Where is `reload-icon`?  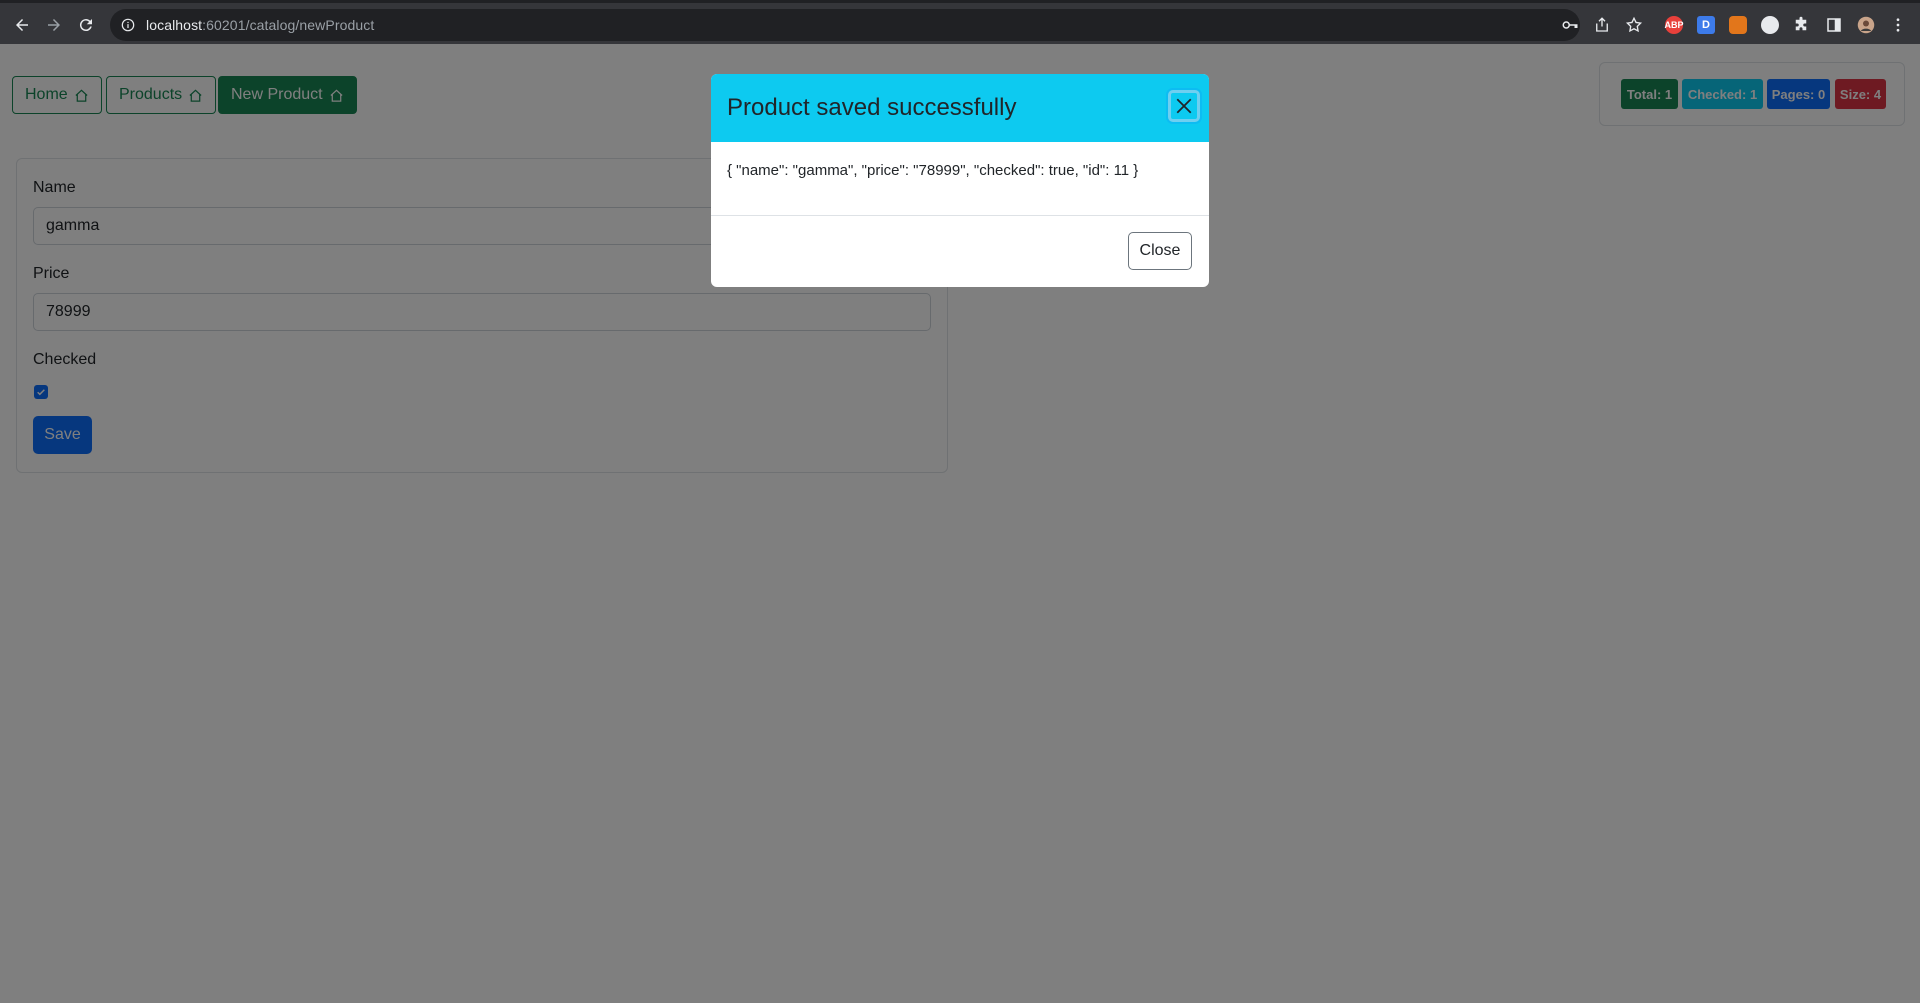
reload-icon is located at coordinates (86, 25).